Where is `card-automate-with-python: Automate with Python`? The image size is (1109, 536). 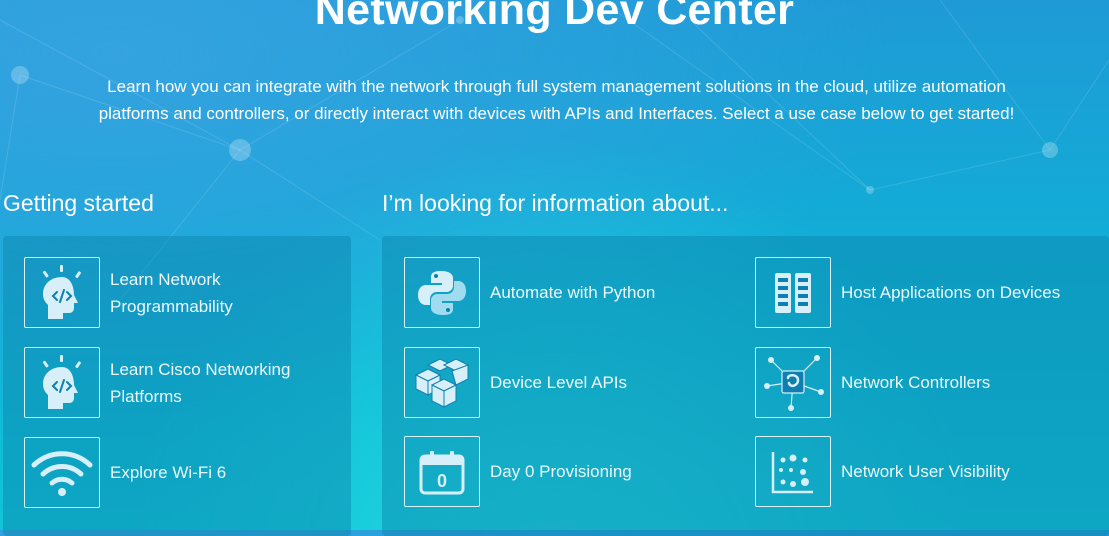
card-automate-with-python: Automate with Python is located at coordinates (529, 292).